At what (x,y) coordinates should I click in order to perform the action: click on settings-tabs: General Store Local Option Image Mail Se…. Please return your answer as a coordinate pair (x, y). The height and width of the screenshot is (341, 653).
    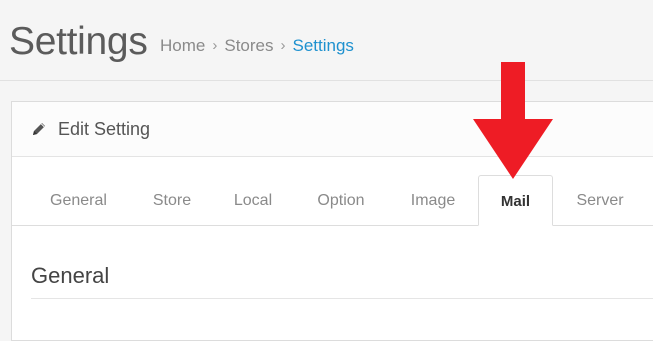
    Looking at the image, I should click on (332, 200).